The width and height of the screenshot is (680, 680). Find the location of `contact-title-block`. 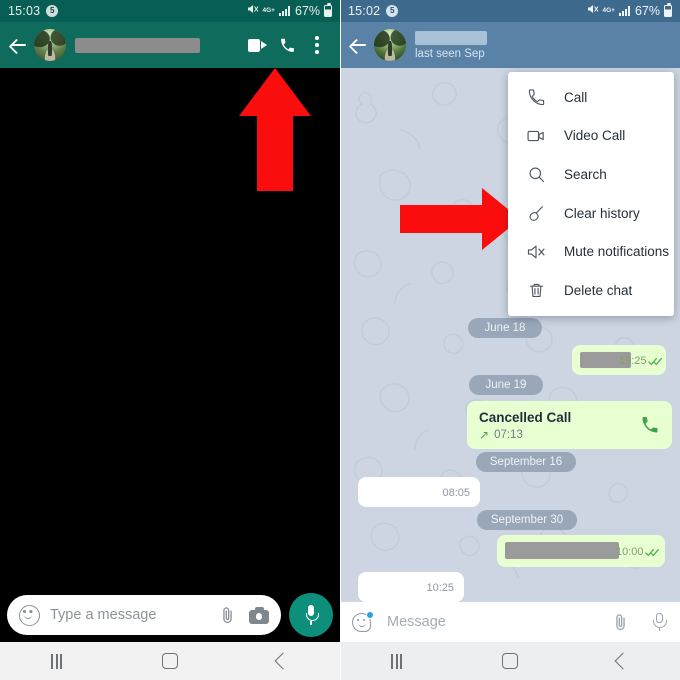

contact-title-block is located at coordinates (158, 45).